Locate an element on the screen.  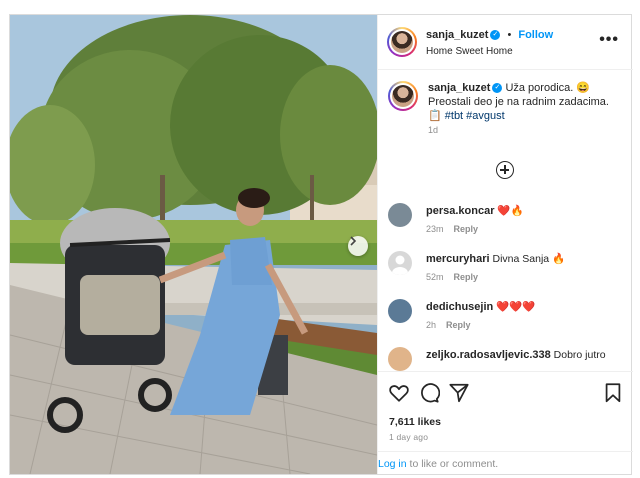
caption-line-1: Uža porodica. 😄 is located at coordinates (548, 88).